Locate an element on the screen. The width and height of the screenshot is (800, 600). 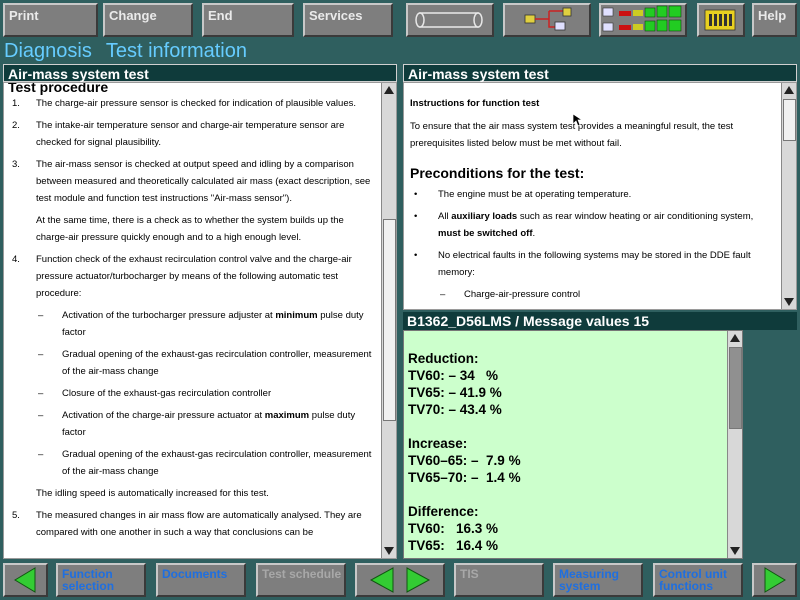
increase-tv60-65: TV60–65: – 7.9 % is located at coordinates (464, 460).